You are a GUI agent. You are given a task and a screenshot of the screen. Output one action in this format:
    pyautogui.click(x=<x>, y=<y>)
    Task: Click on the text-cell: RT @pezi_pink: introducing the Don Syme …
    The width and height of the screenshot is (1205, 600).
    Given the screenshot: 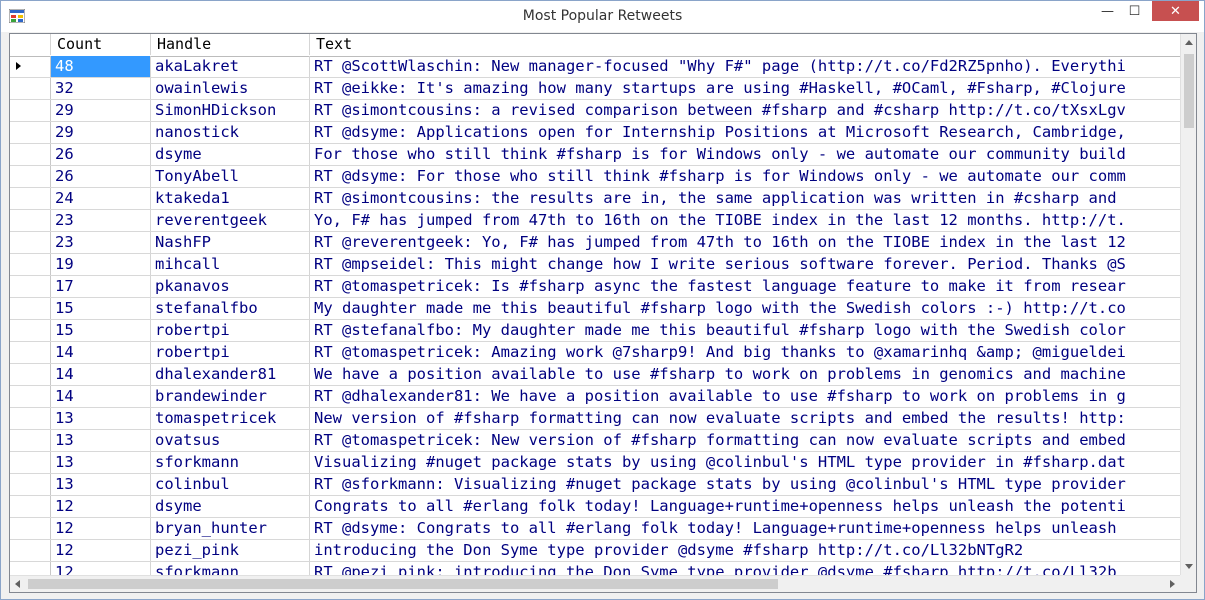 What is the action you would take?
    pyautogui.click(x=745, y=569)
    